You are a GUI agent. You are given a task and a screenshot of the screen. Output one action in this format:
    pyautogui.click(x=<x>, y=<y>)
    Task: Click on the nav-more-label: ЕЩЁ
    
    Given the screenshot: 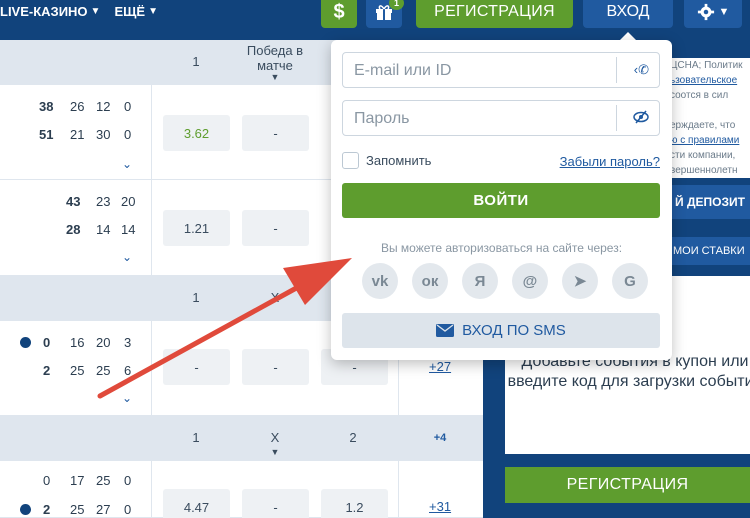 What is the action you would take?
    pyautogui.click(x=130, y=11)
    